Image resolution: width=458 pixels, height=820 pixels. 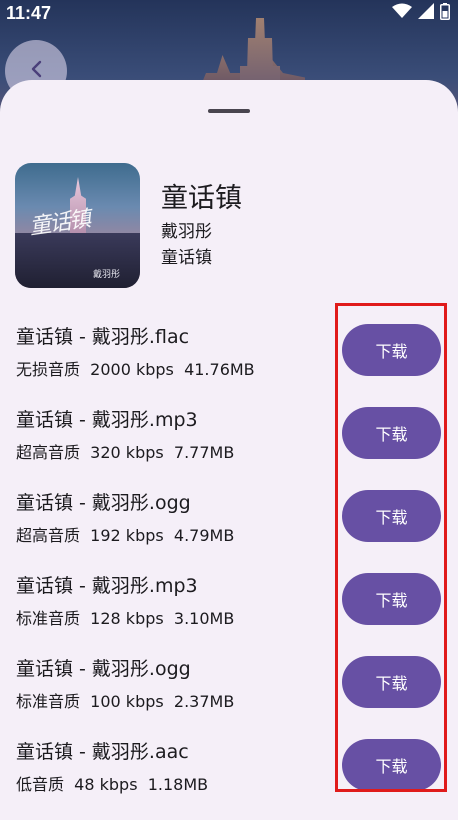 What do you see at coordinates (201, 198) in the screenshot?
I see `song-title: 童话镇` at bounding box center [201, 198].